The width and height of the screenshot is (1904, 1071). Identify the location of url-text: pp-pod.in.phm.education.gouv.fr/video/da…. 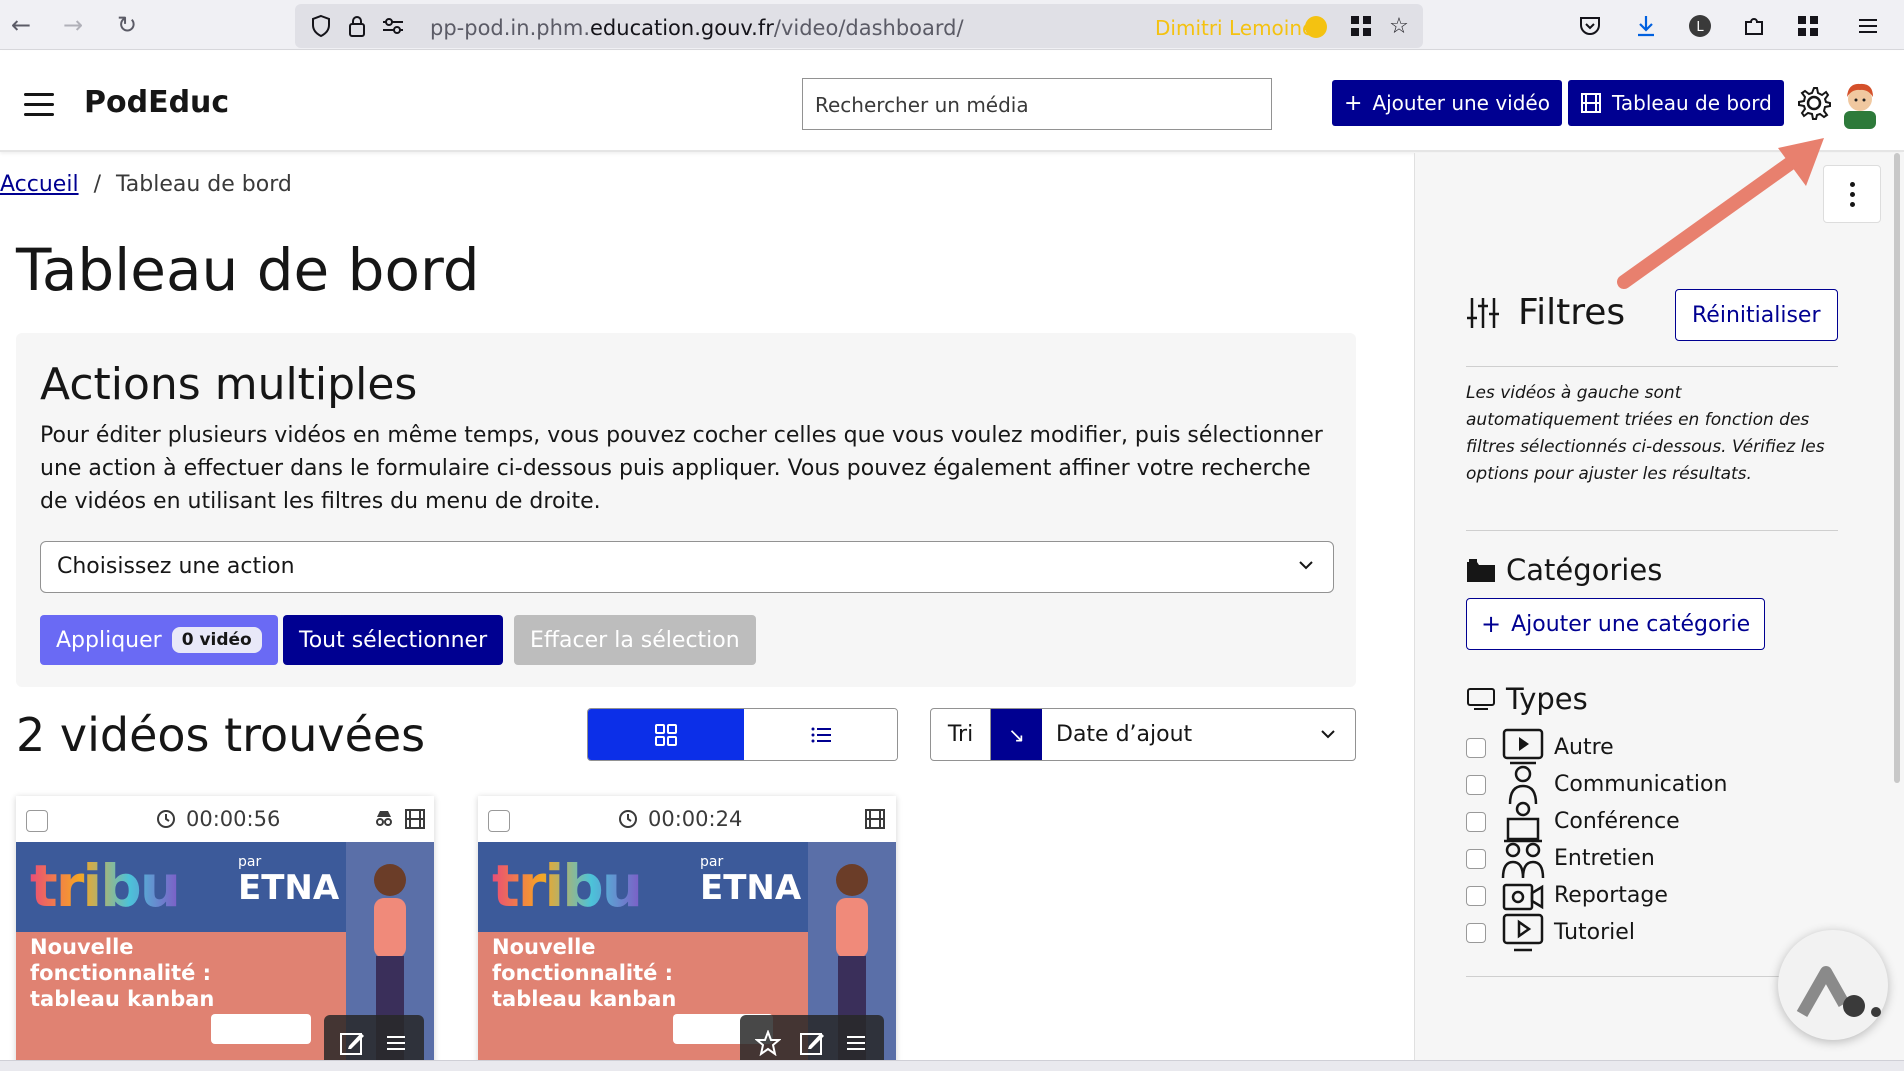
(697, 28).